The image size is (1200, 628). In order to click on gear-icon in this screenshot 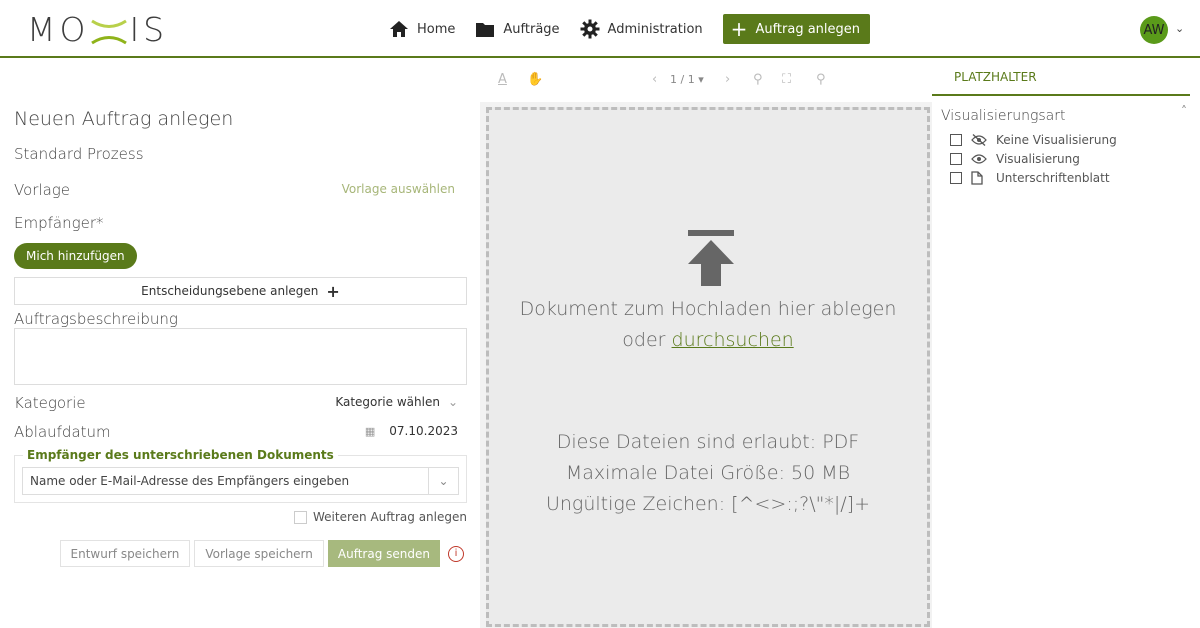, I will do `click(590, 29)`.